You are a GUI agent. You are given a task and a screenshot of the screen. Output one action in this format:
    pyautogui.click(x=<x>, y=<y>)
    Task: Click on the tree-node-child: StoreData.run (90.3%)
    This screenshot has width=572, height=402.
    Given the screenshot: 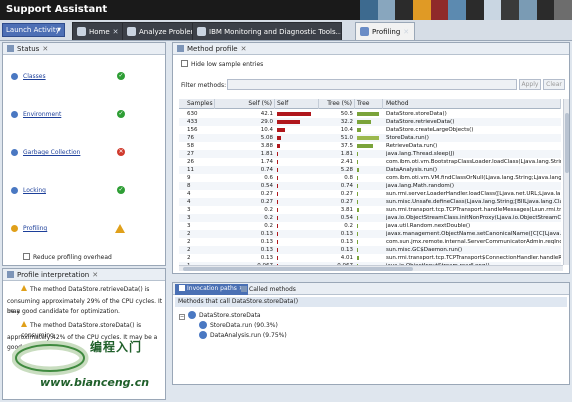 What is the action you would take?
    pyautogui.click(x=238, y=325)
    